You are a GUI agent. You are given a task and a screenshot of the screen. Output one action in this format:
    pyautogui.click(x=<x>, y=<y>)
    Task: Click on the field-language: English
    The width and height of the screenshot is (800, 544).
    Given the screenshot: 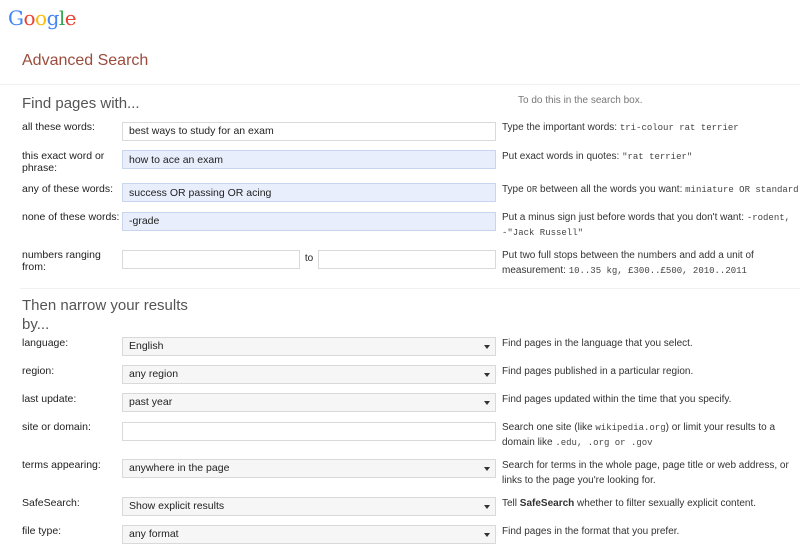 What is the action you would take?
    pyautogui.click(x=309, y=346)
    